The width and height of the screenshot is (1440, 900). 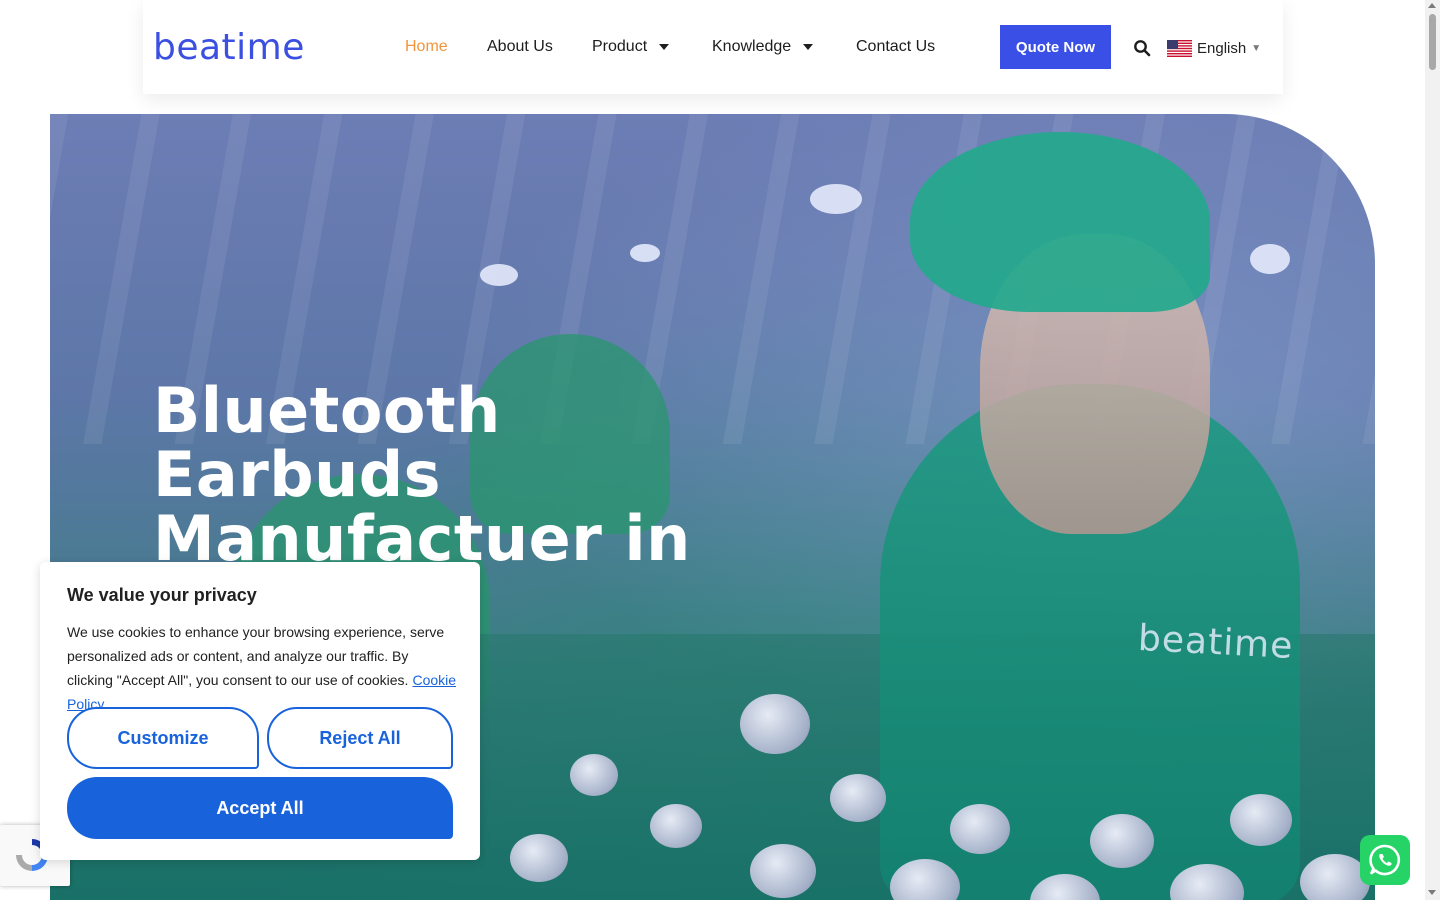 I want to click on caret-down-icon: ▼, so click(x=1256, y=48).